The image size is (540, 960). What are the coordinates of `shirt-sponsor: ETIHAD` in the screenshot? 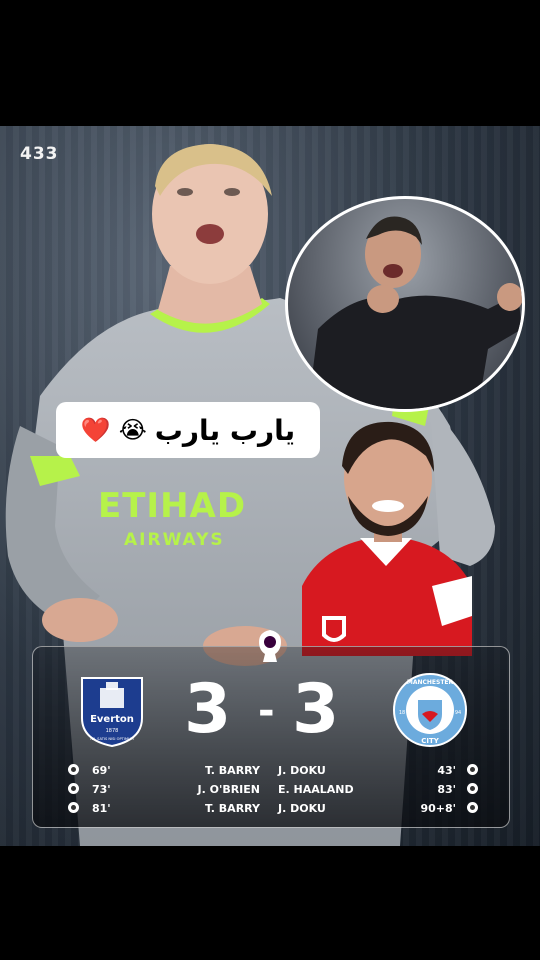 It's located at (172, 506).